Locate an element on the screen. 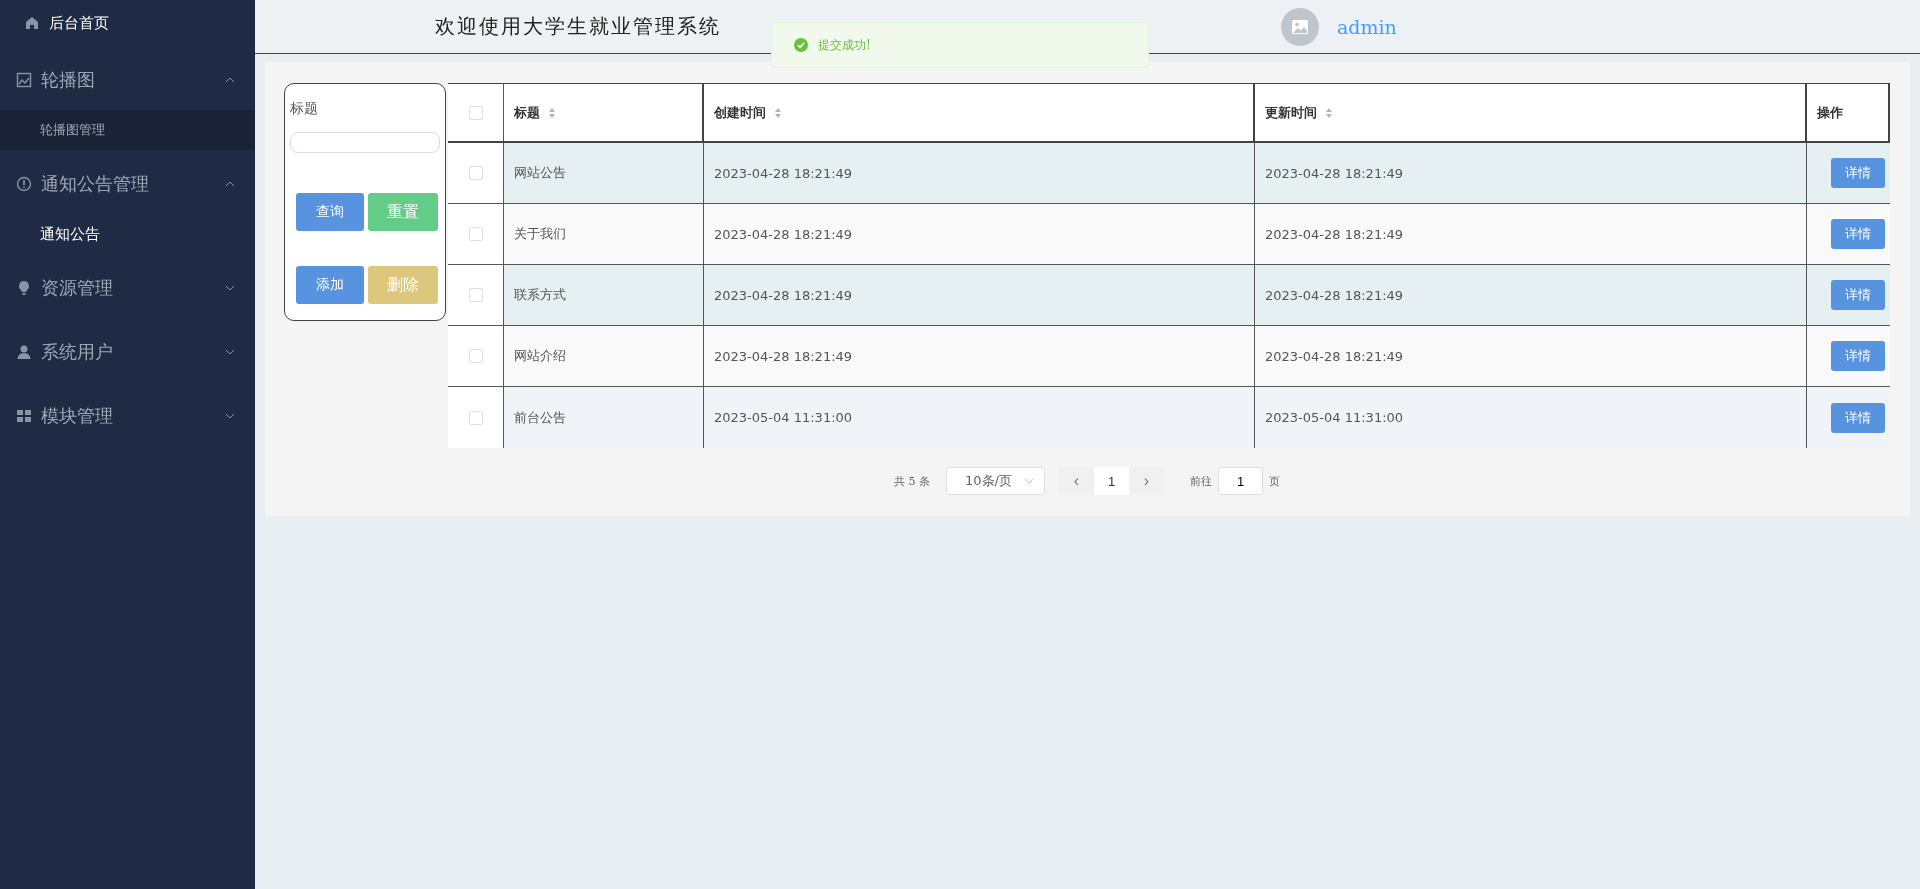  previous-page-button: ‹ is located at coordinates (1076, 481).